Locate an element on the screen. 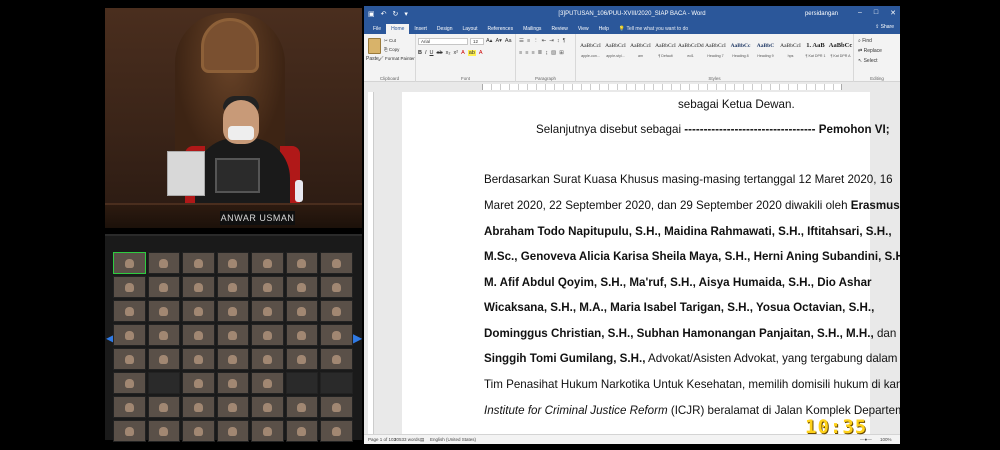 This screenshot has width=1000, height=450. align-center-icon: ≡ is located at coordinates (526, 53).